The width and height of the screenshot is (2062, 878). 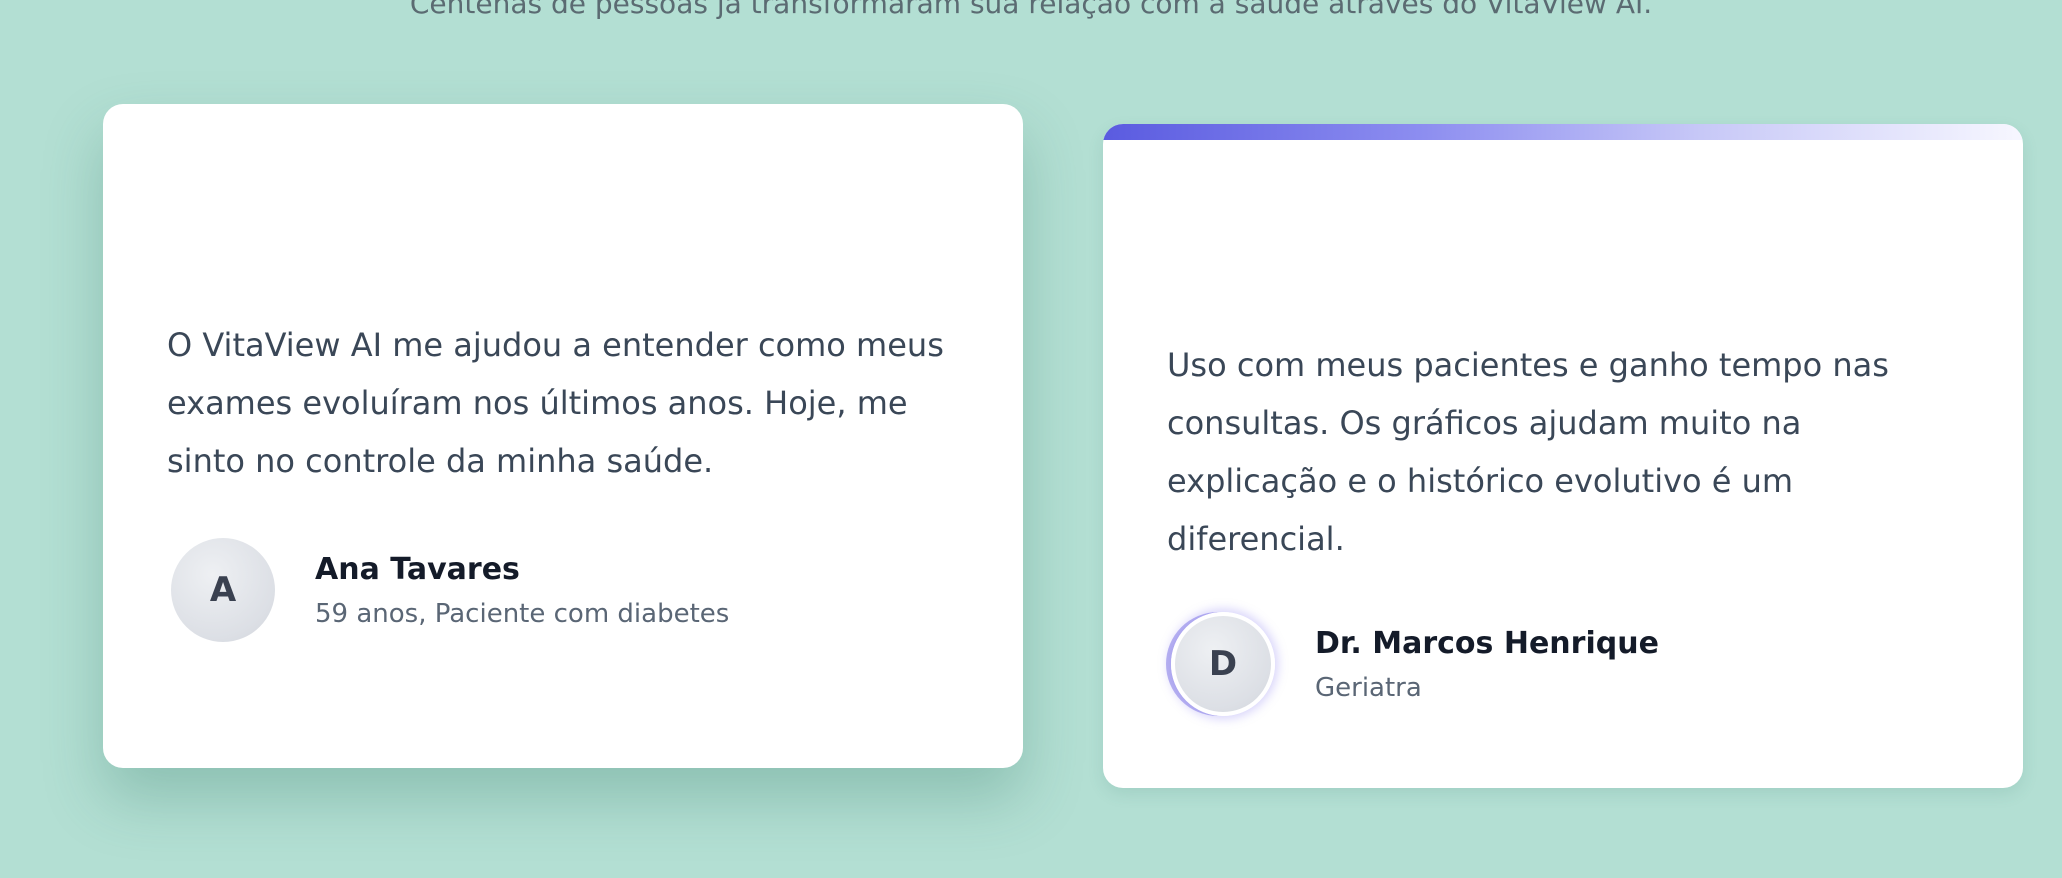 What do you see at coordinates (1567, 664) in the screenshot?
I see `testimonial-author: D Dr. Marcos Henrique Geriatra` at bounding box center [1567, 664].